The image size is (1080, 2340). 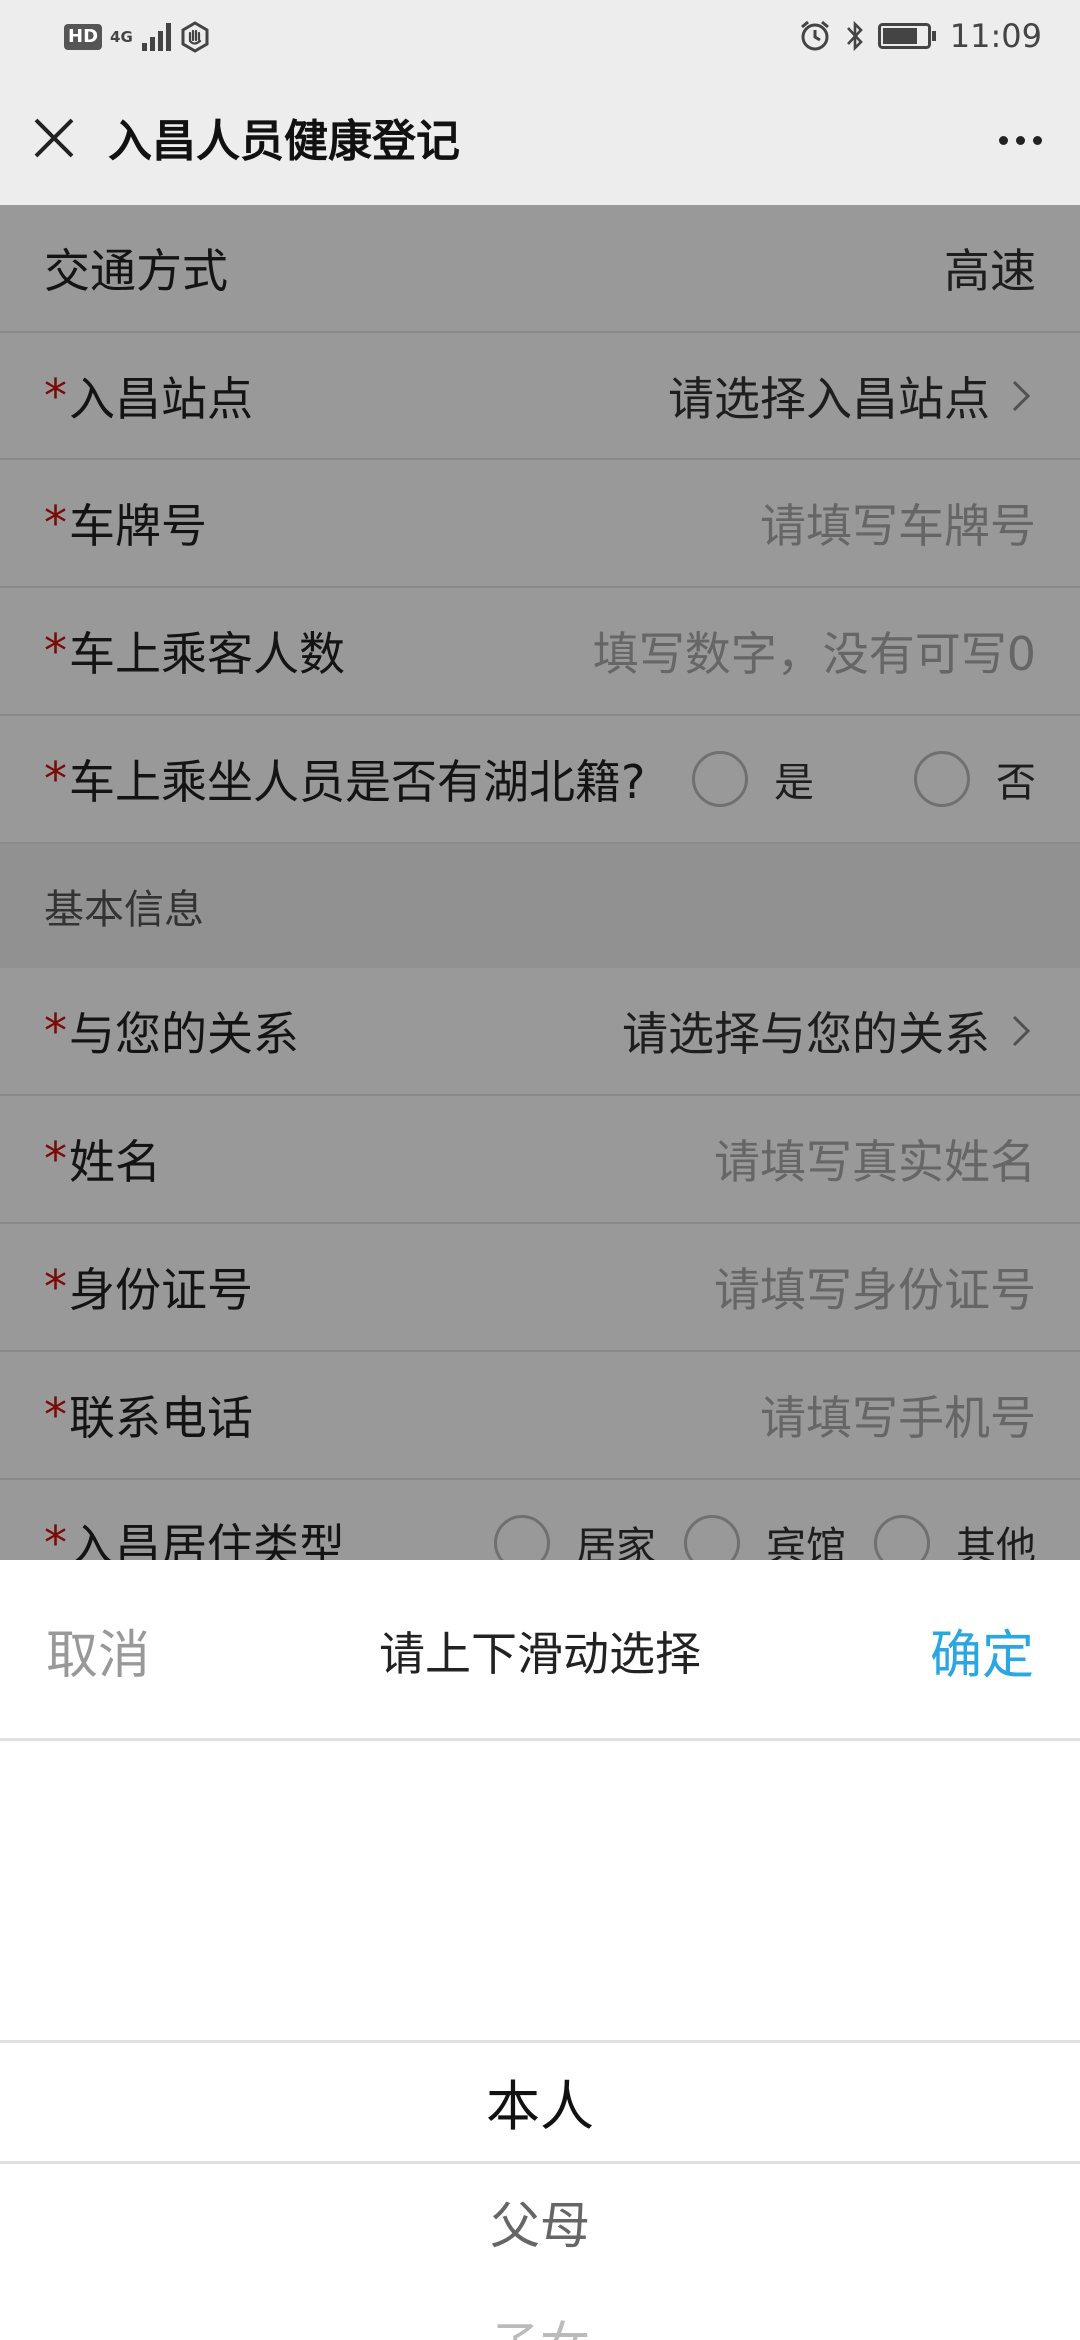 I want to click on battery-icon, so click(x=906, y=36).